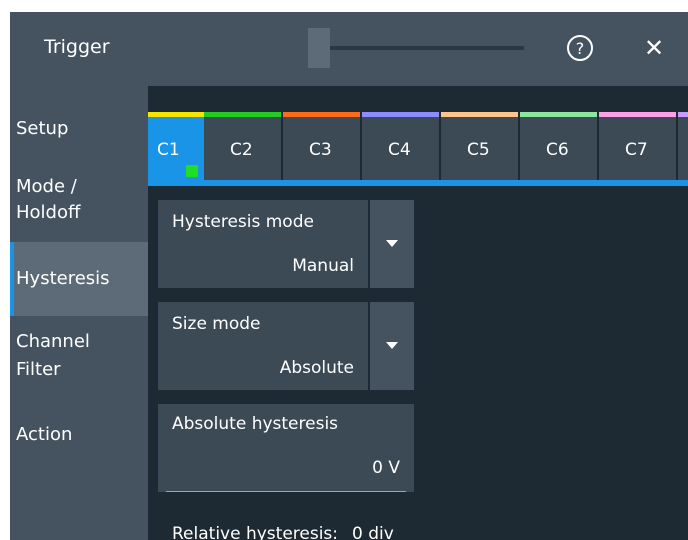  I want to click on tab-c4: C4, so click(400, 146).